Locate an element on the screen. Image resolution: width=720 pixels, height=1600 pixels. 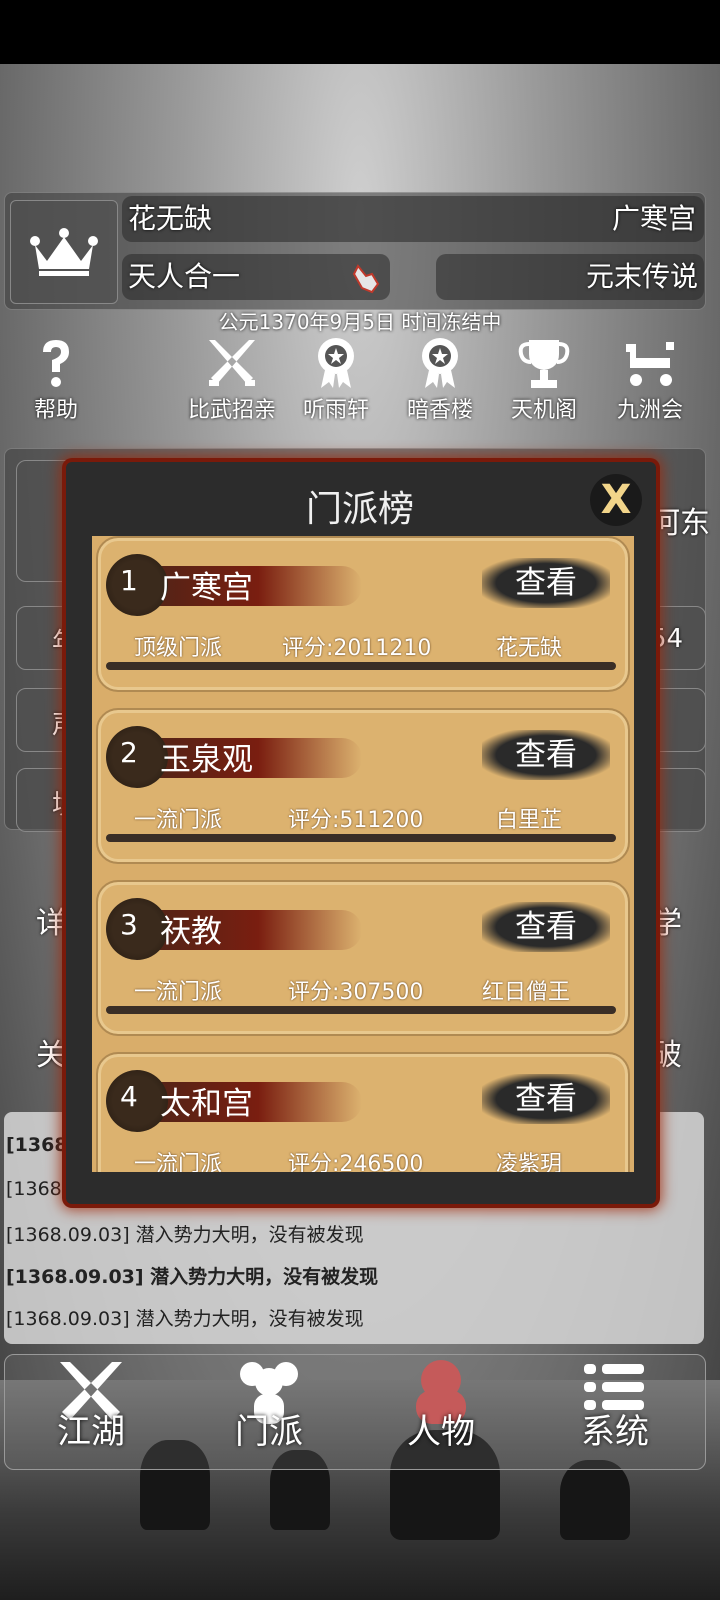
nav-sect: 门派 is located at coordinates (269, 1406).